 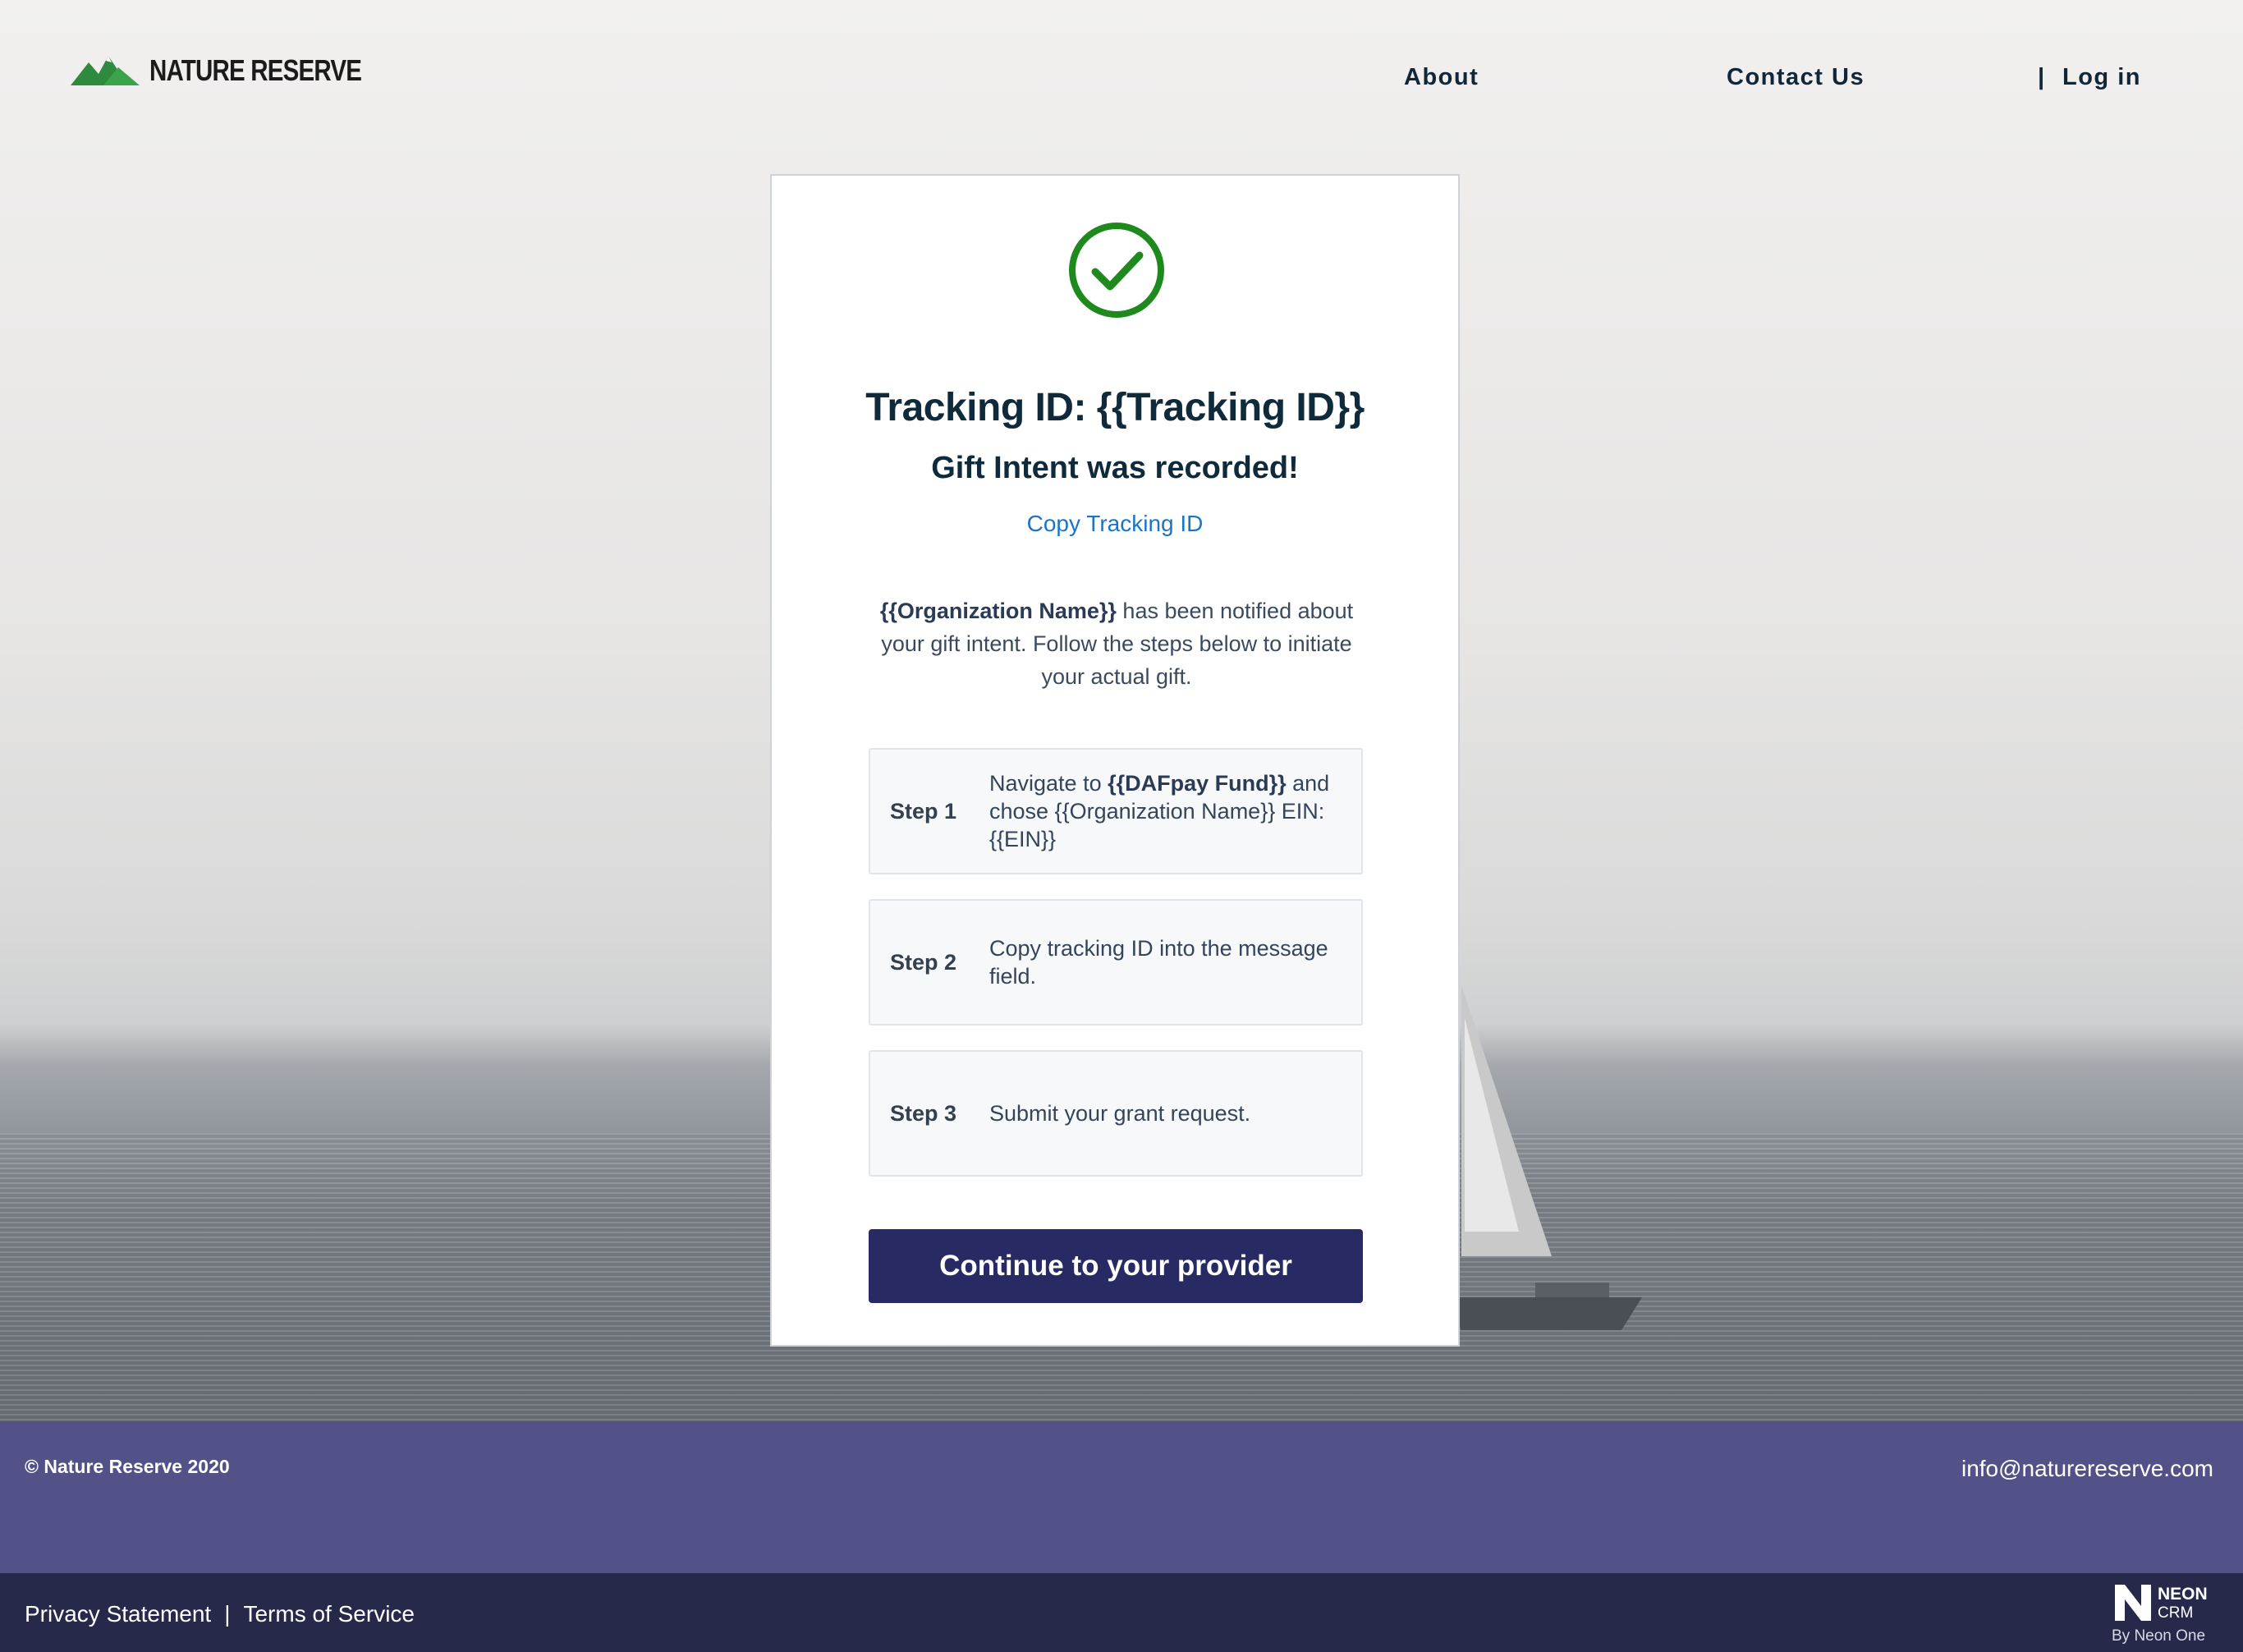 What do you see at coordinates (2176, 1613) in the screenshot?
I see `crm-wordmark: CRM` at bounding box center [2176, 1613].